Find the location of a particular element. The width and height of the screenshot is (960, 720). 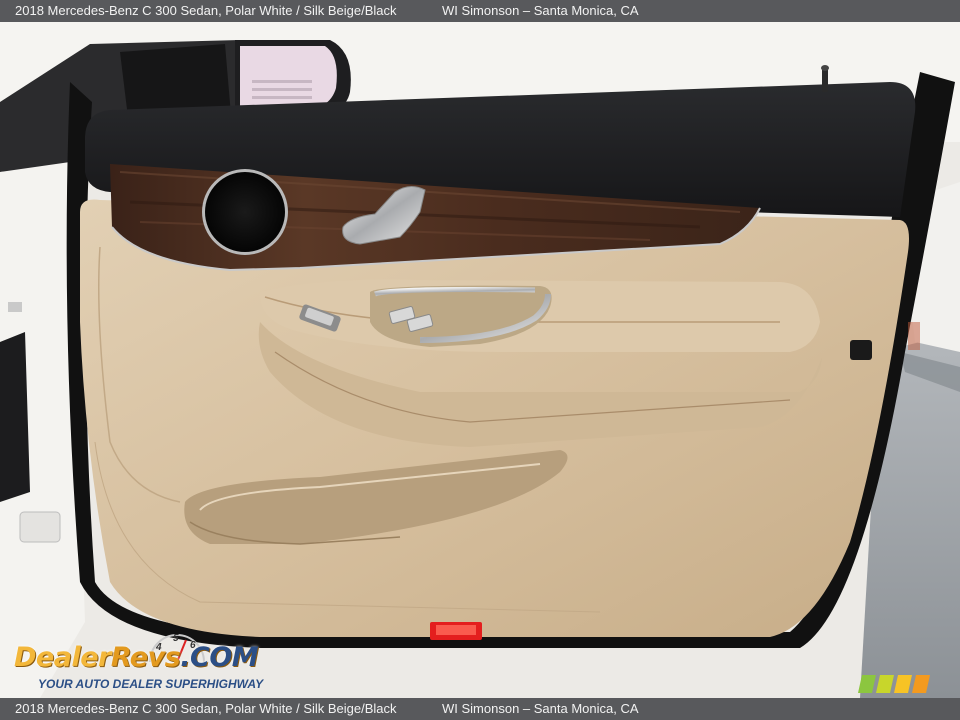

dealerrevs-tagline: YOUR AUTO DEALER SUPERHIGHWAY is located at coordinates (151, 684).